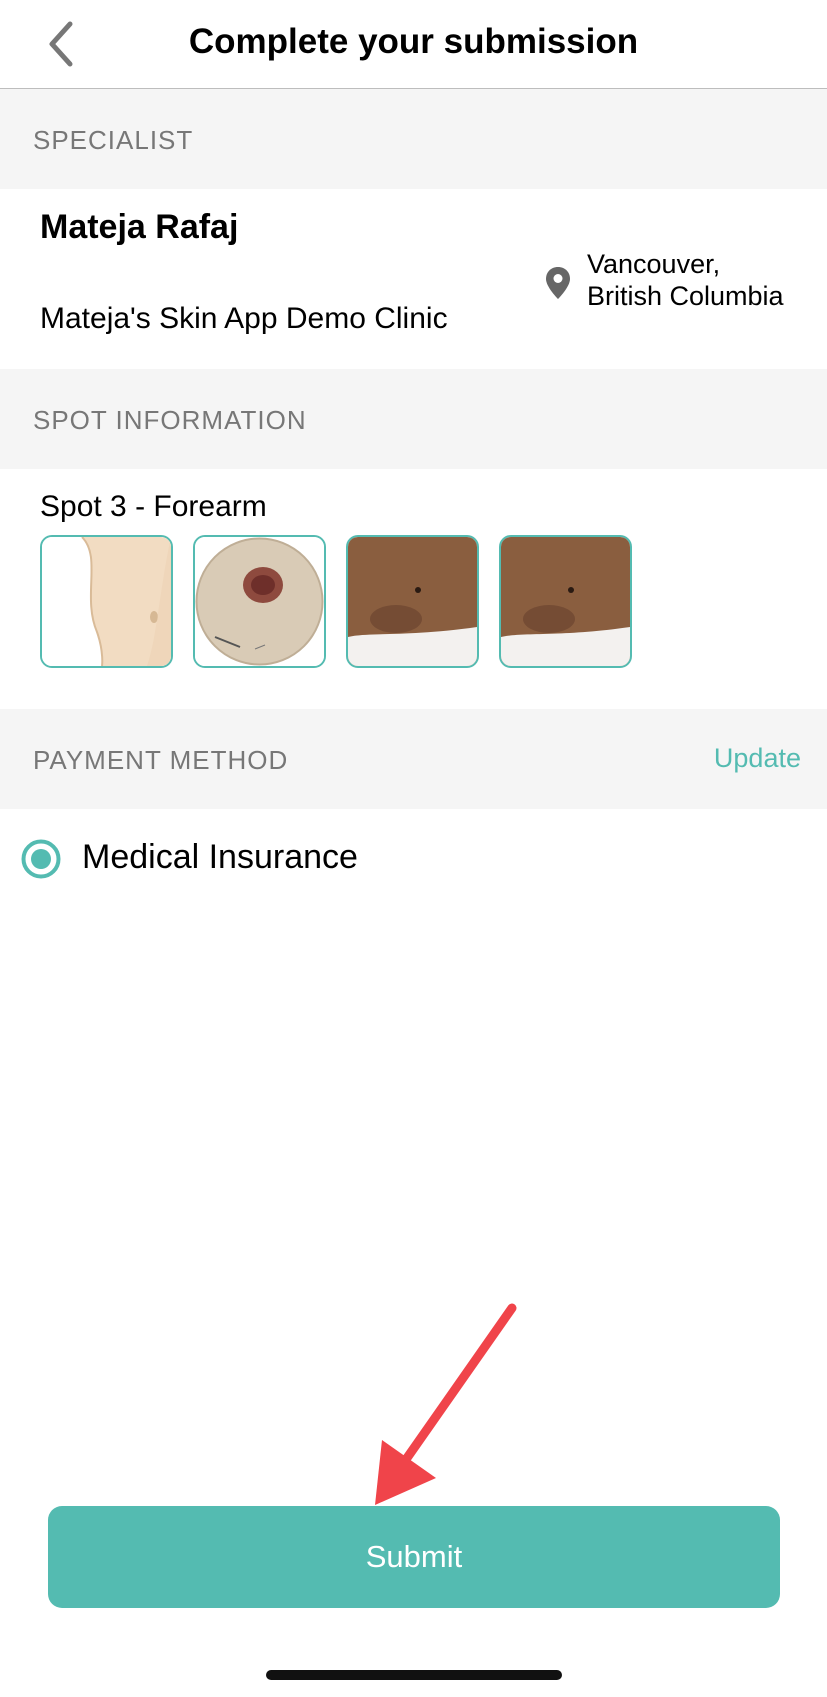 The width and height of the screenshot is (827, 1697). I want to click on spot-title: Spot 3 - Forearm, so click(153, 506).